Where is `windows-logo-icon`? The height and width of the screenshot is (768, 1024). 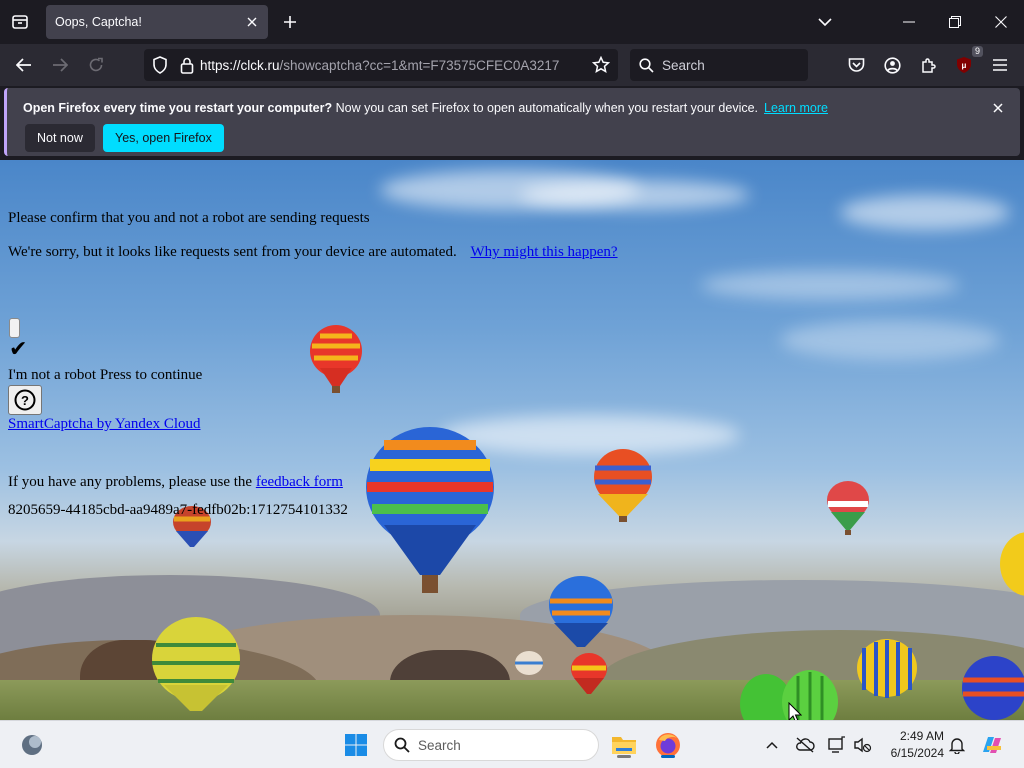 windows-logo-icon is located at coordinates (356, 745).